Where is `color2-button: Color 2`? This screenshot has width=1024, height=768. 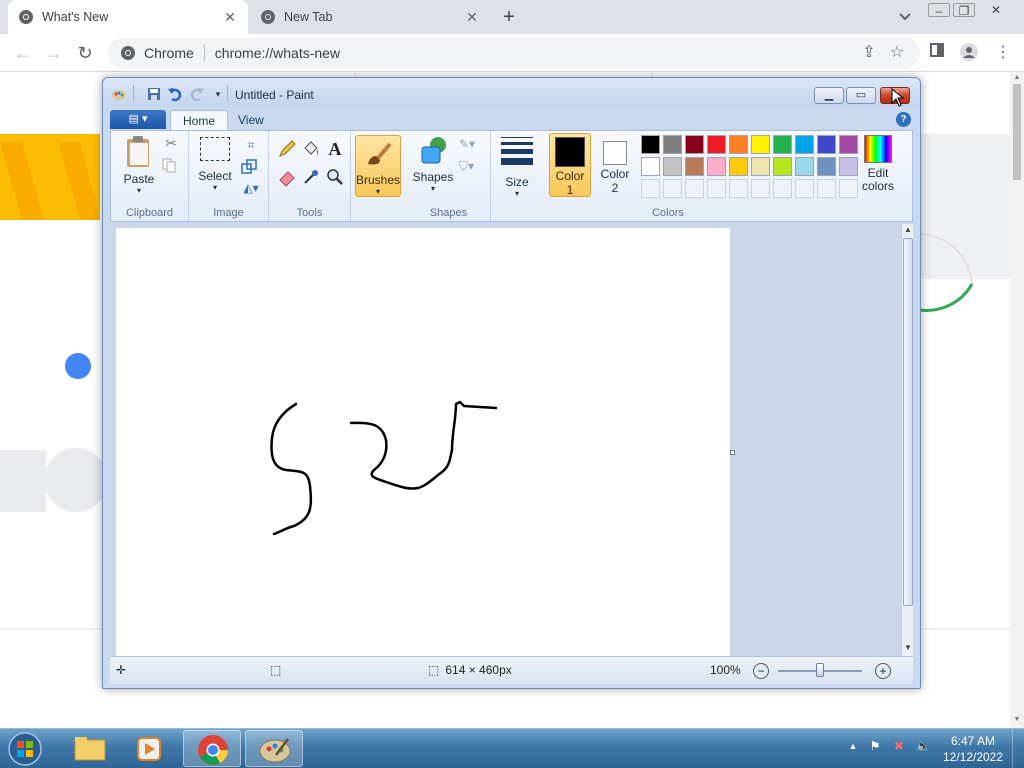
color2-button: Color 2 is located at coordinates (615, 165).